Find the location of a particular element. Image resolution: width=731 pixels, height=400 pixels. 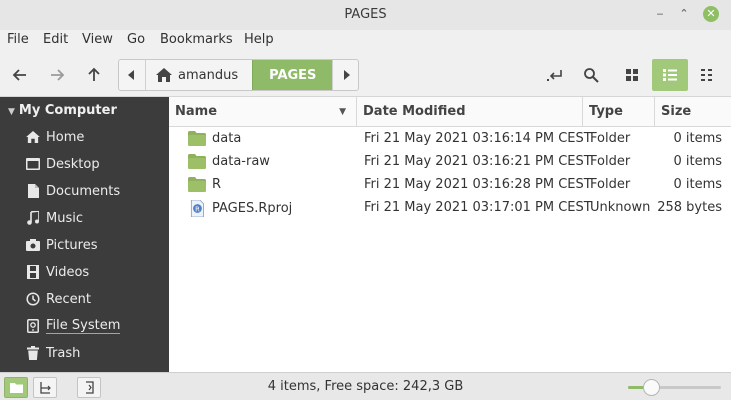

menu-file: File is located at coordinates (18, 39).